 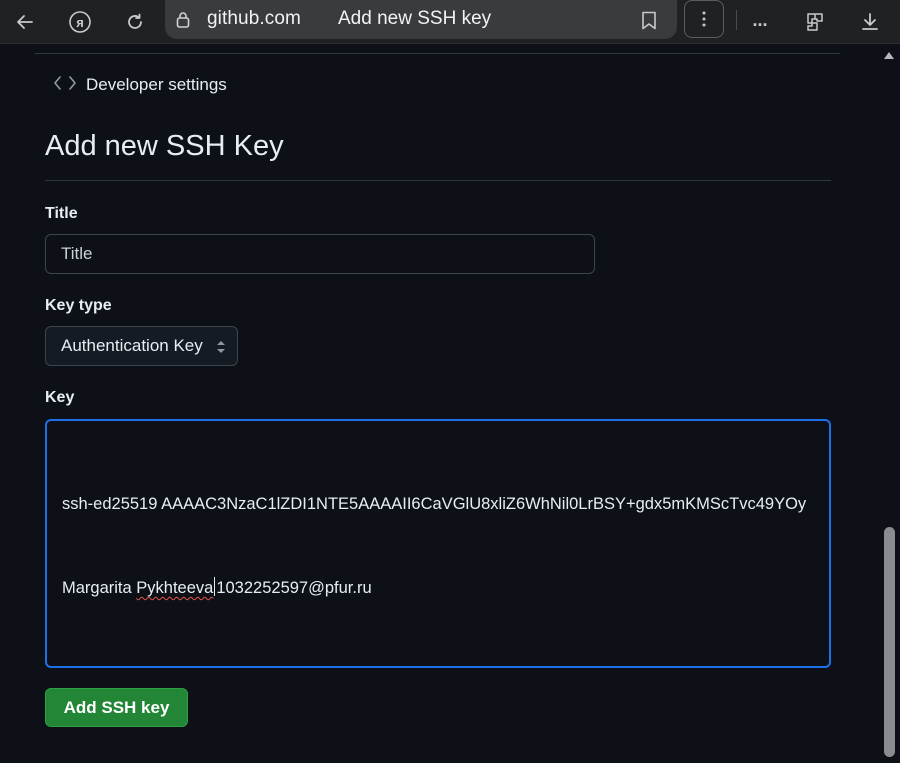 I want to click on key-text-line-2: Margarita Pykhteeva 1032252597@pfur.ru, so click(x=438, y=588).